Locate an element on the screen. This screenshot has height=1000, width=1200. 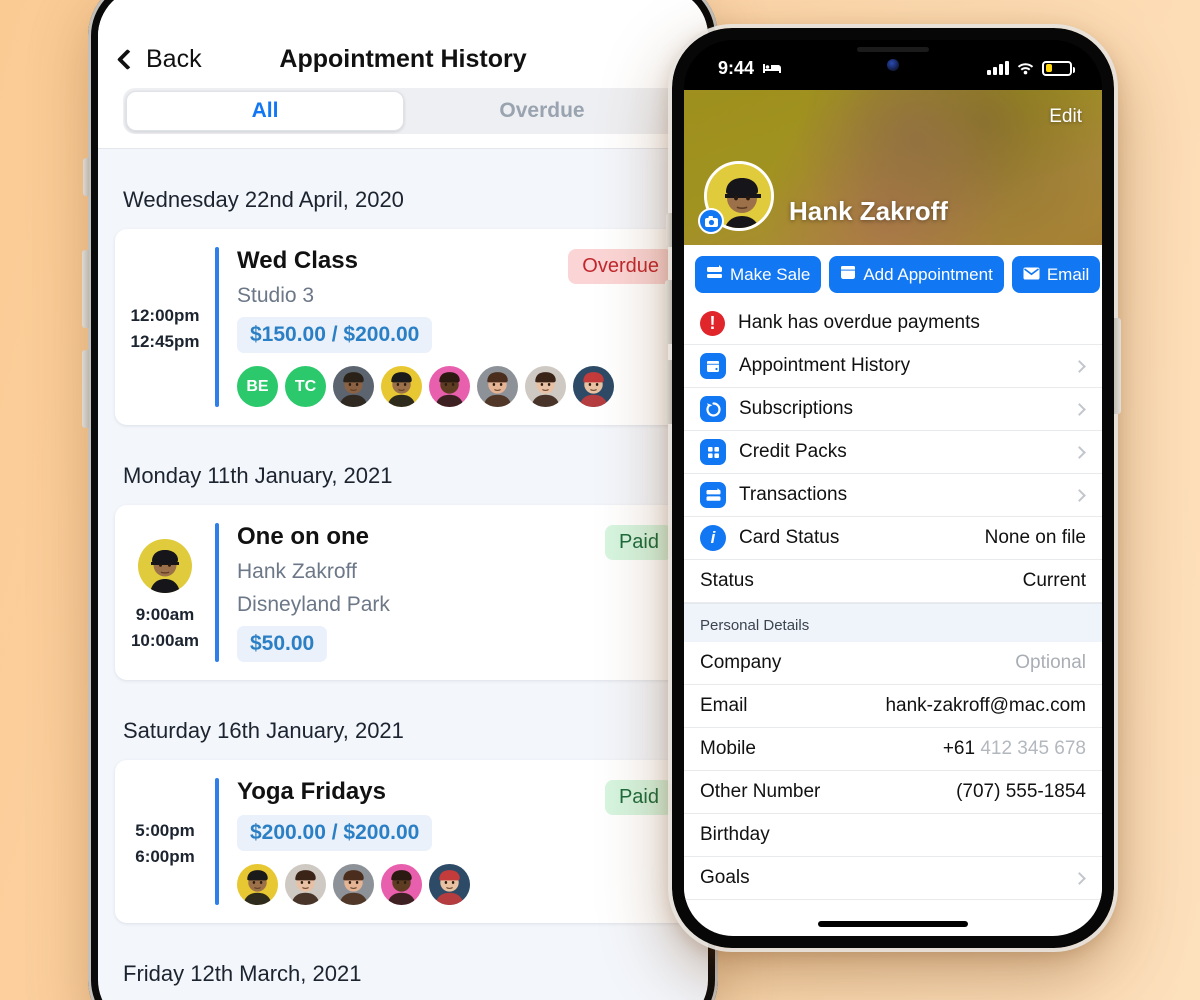
detail-row-label: Company is located at coordinates (741, 662).